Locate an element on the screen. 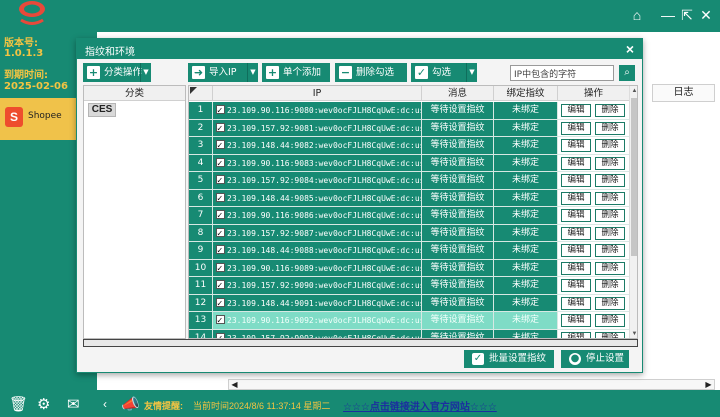 The image size is (720, 417). official-site-link: ☆☆☆点击链接进入官方网站☆☆☆ is located at coordinates (420, 405).